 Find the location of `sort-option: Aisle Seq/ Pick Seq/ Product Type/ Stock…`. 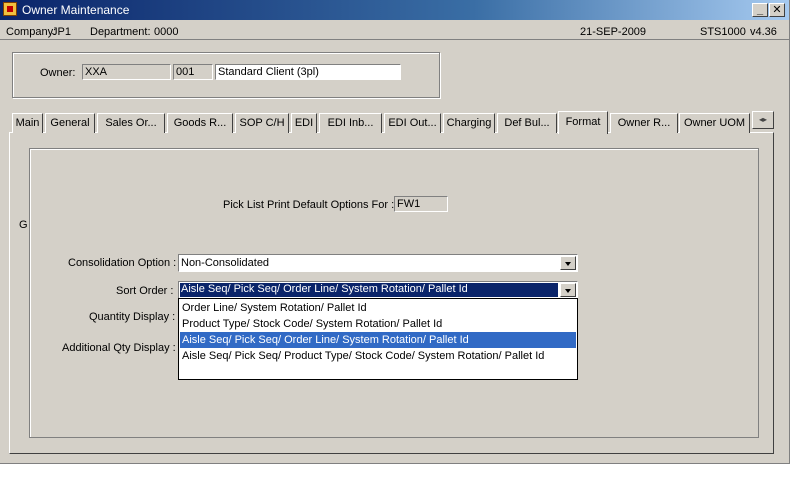

sort-option: Aisle Seq/ Pick Seq/ Product Type/ Stock… is located at coordinates (378, 356).